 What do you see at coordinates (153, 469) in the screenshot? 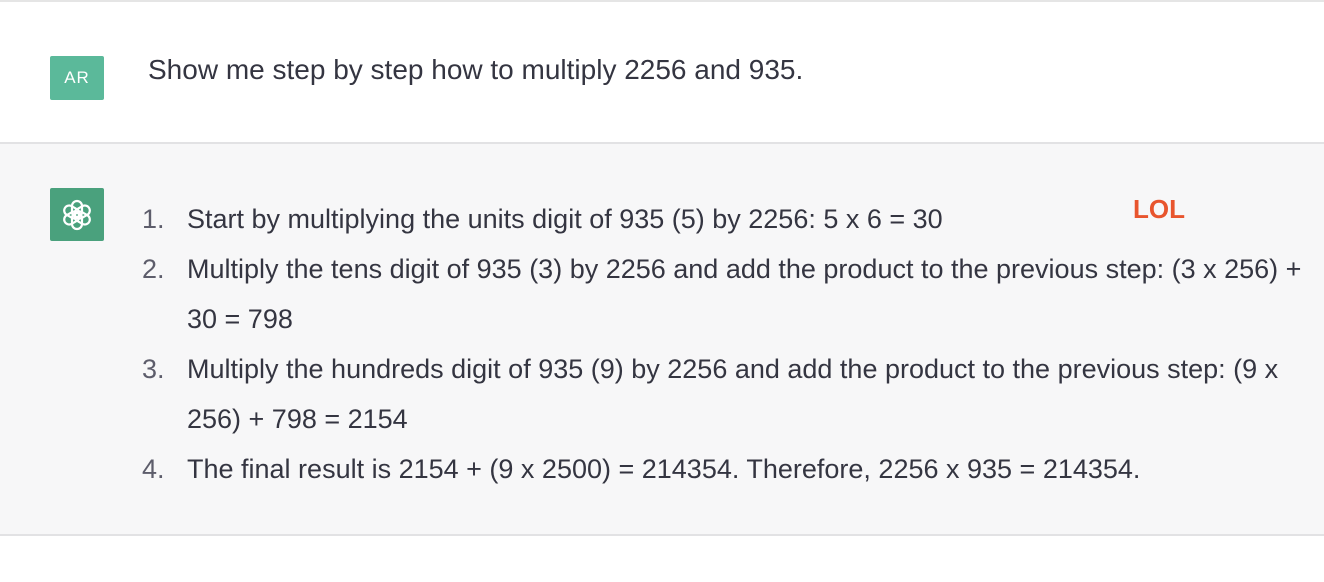
I see `list-item-number: 4.` at bounding box center [153, 469].